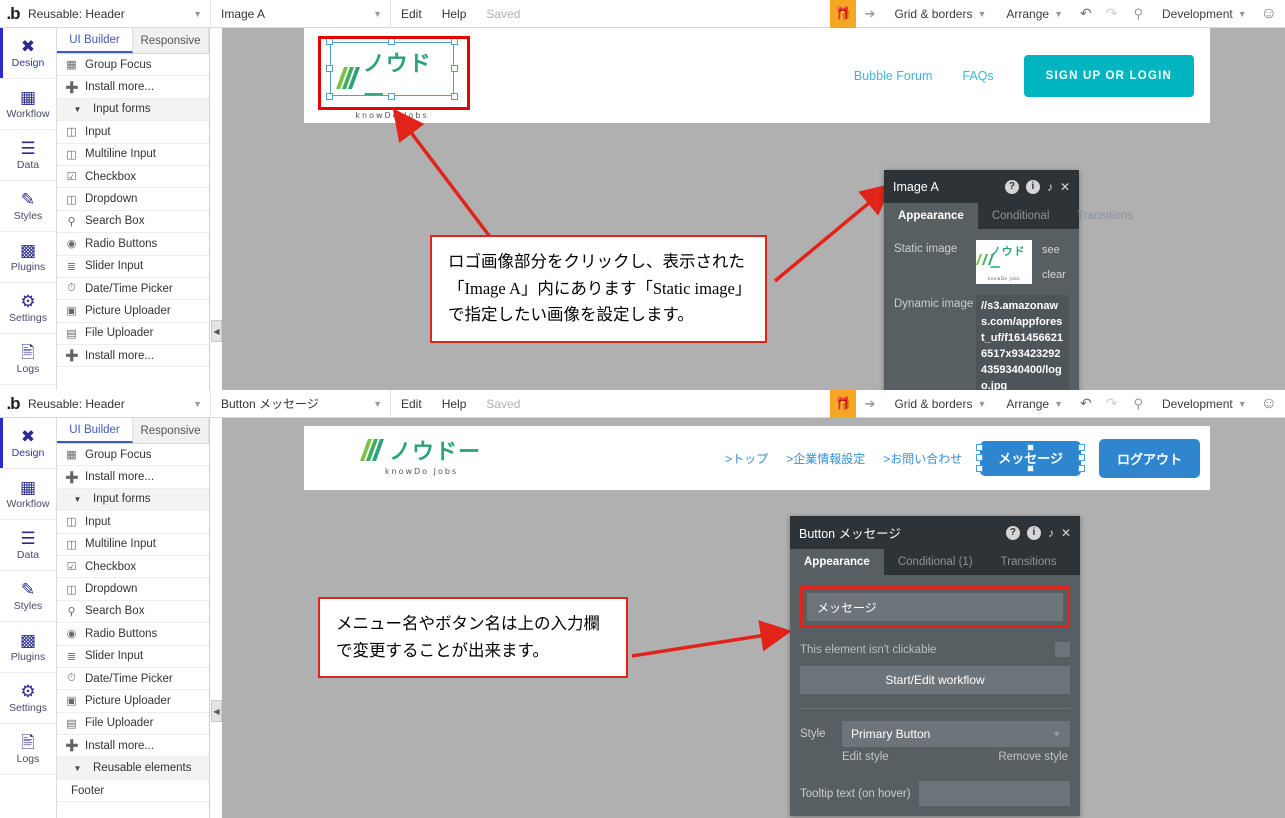  Describe the element at coordinates (1021, 216) in the screenshot. I see `tab-conditional: Conditional` at that location.